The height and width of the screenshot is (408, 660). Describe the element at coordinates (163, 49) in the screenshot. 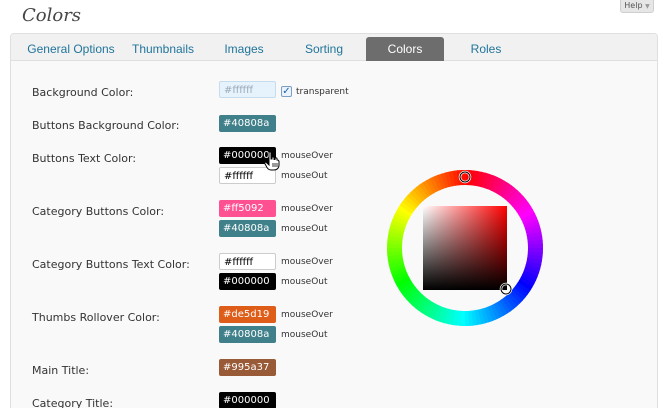

I see `tab-thumbnails: Thumbnails` at that location.